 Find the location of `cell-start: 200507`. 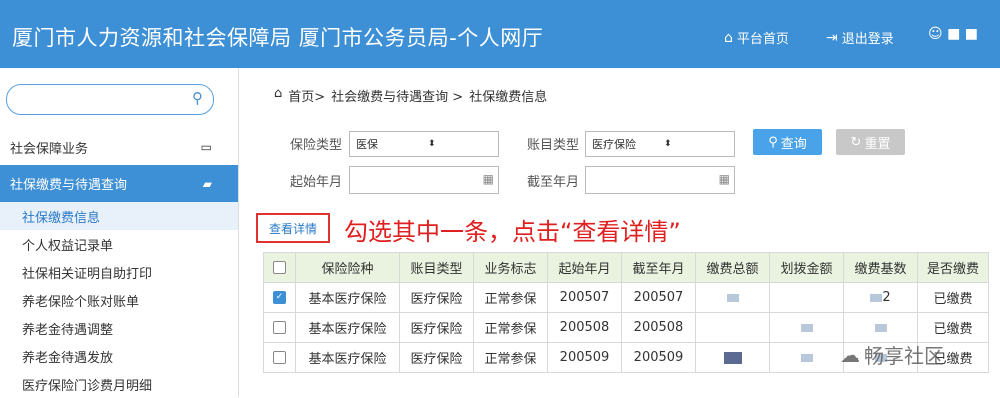

cell-start: 200507 is located at coordinates (584, 297).